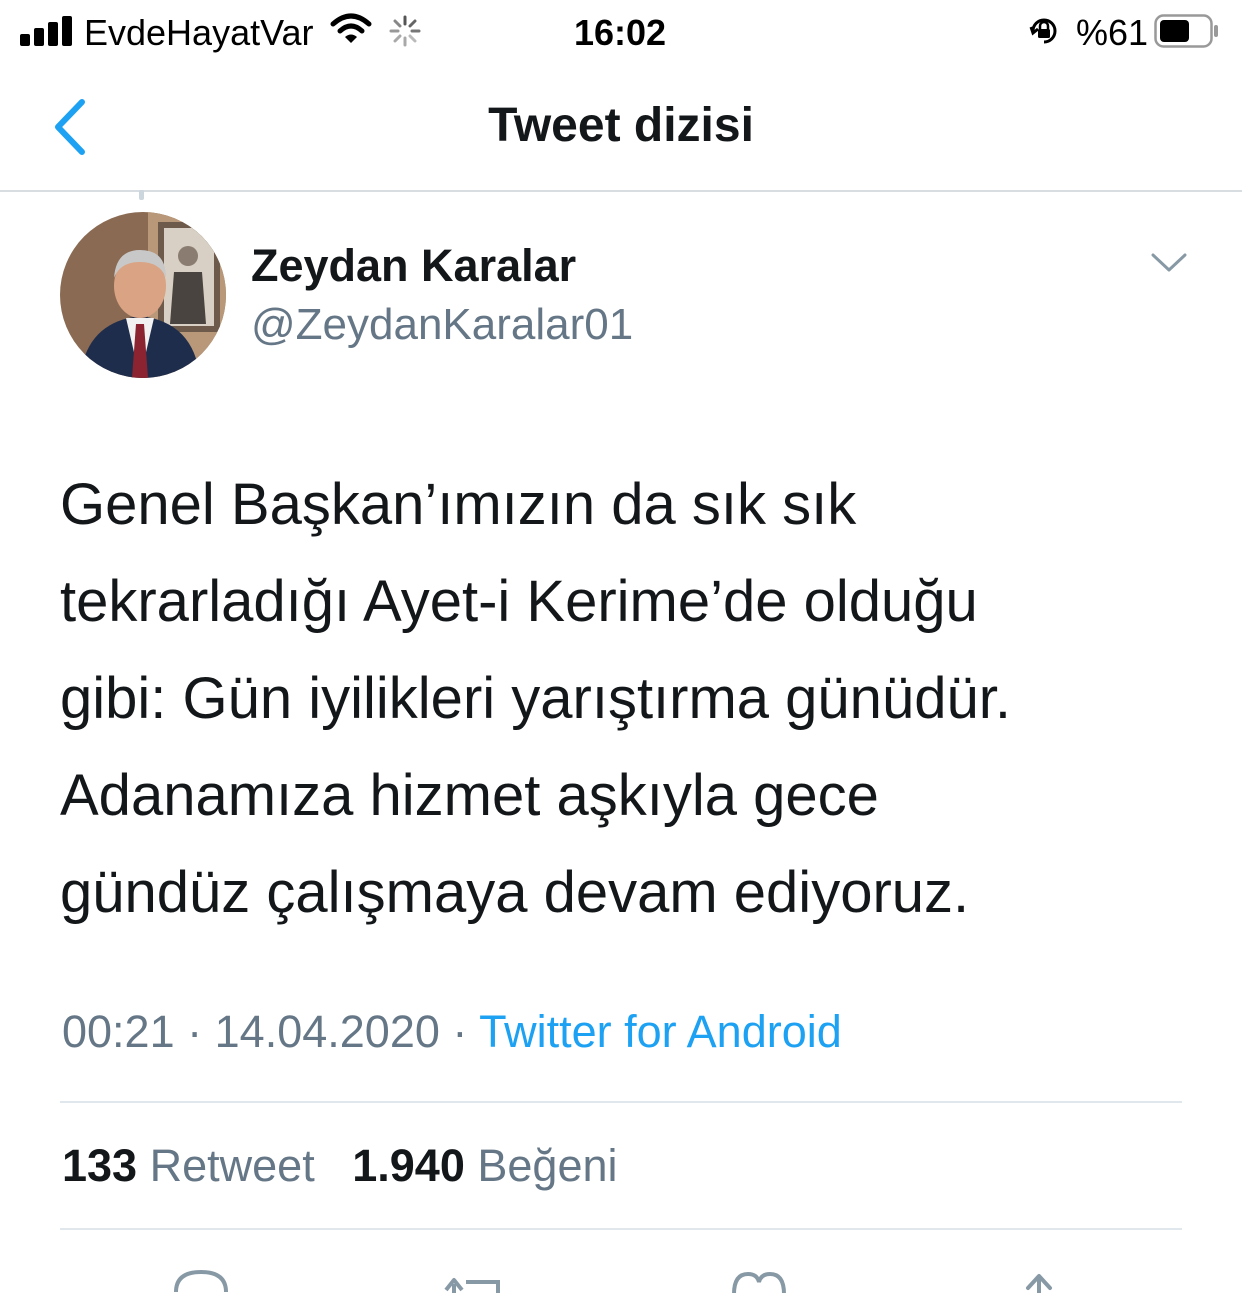 This screenshot has height=1293, width=1242. What do you see at coordinates (232, 1165) in the screenshot?
I see `retweet-label: Retweet` at bounding box center [232, 1165].